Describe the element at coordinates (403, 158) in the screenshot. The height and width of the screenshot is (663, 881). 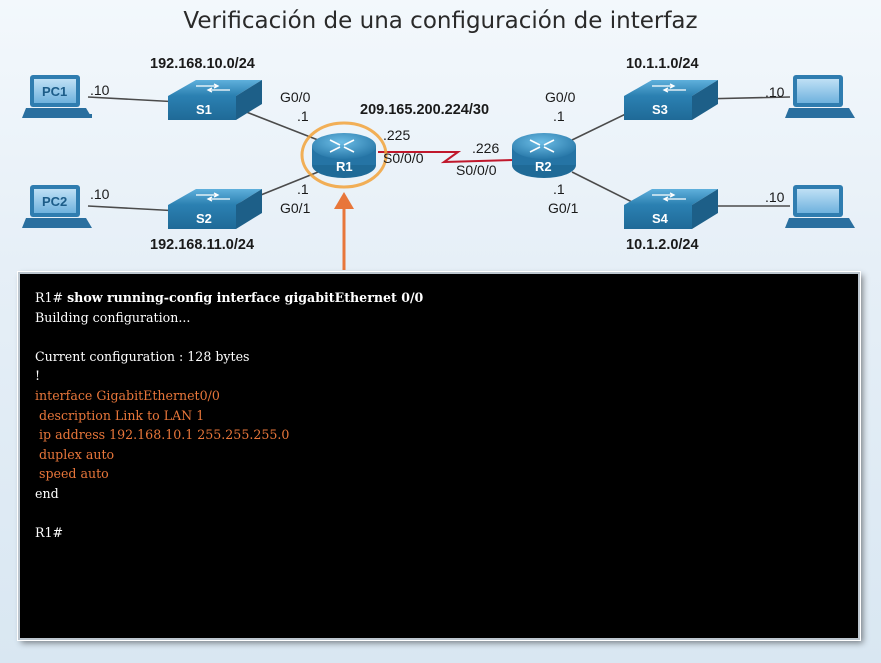
I see `r1-s000-port: S0/0/0` at that location.